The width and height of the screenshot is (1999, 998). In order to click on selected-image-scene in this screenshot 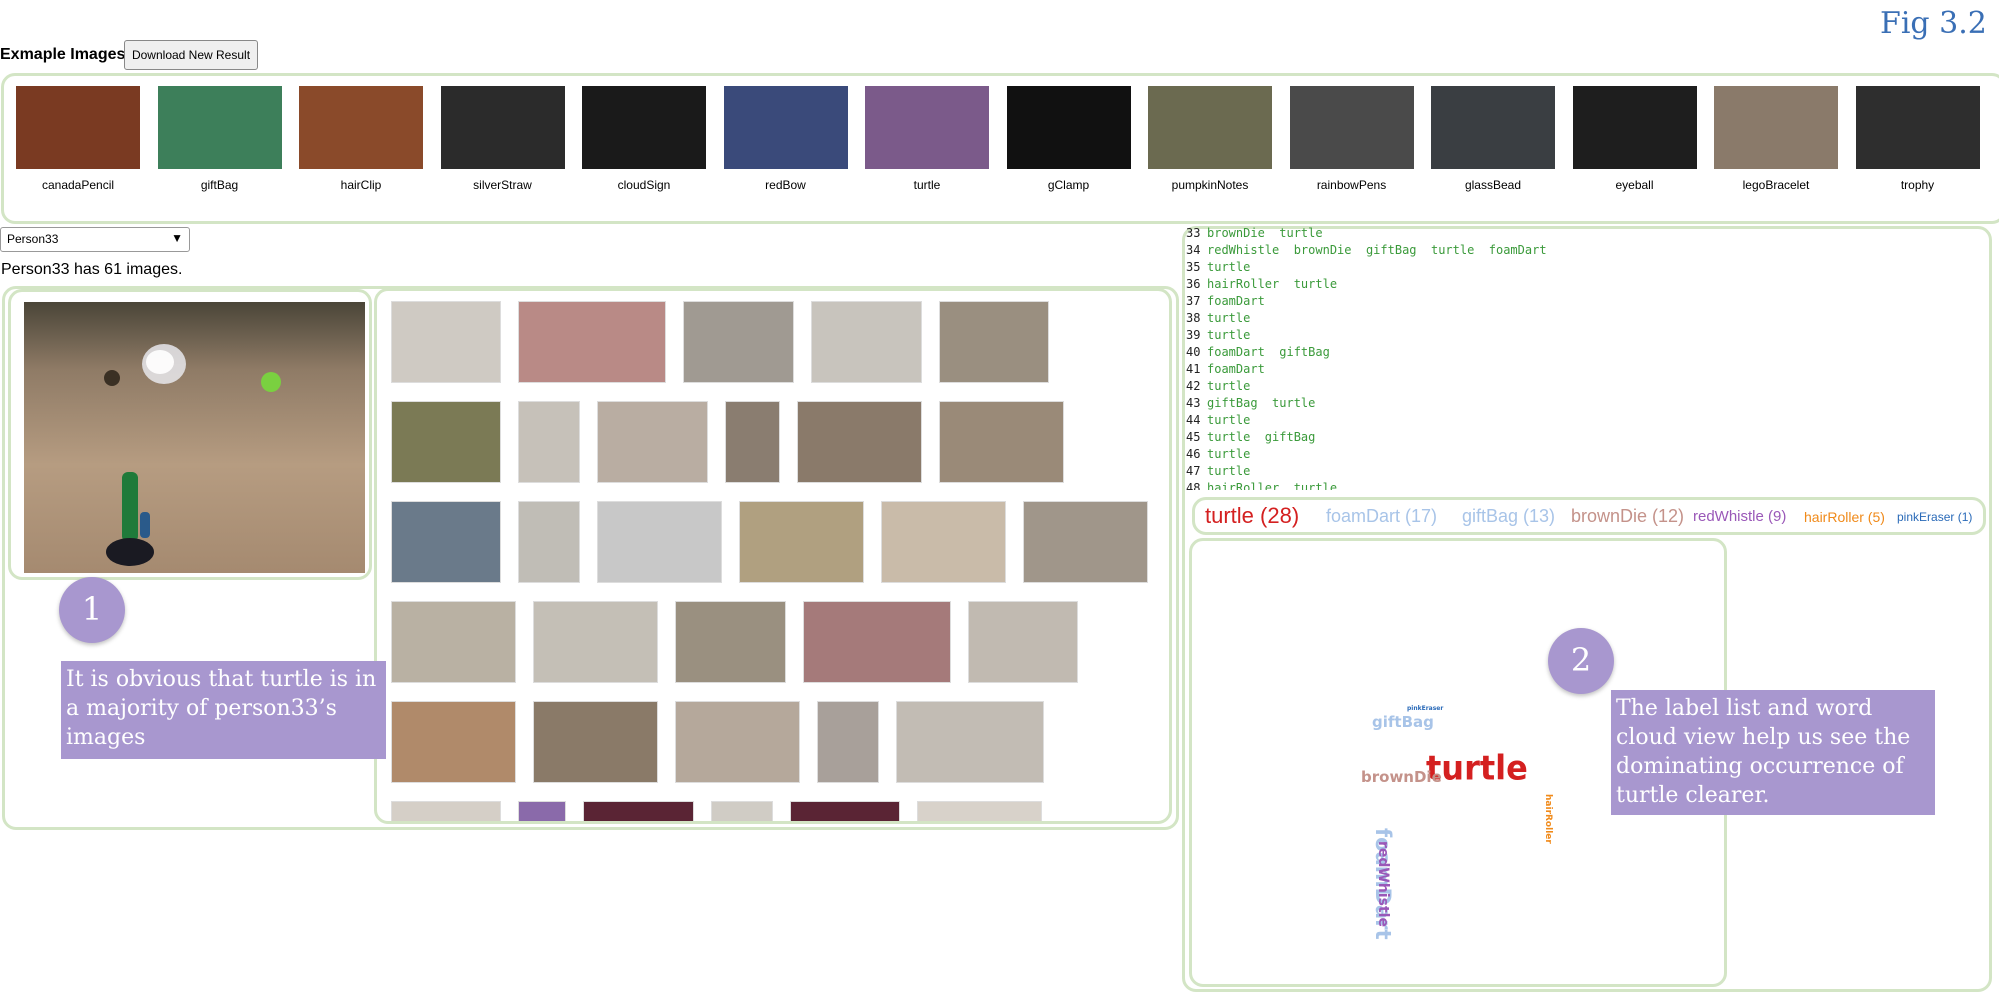, I will do `click(192, 455)`.